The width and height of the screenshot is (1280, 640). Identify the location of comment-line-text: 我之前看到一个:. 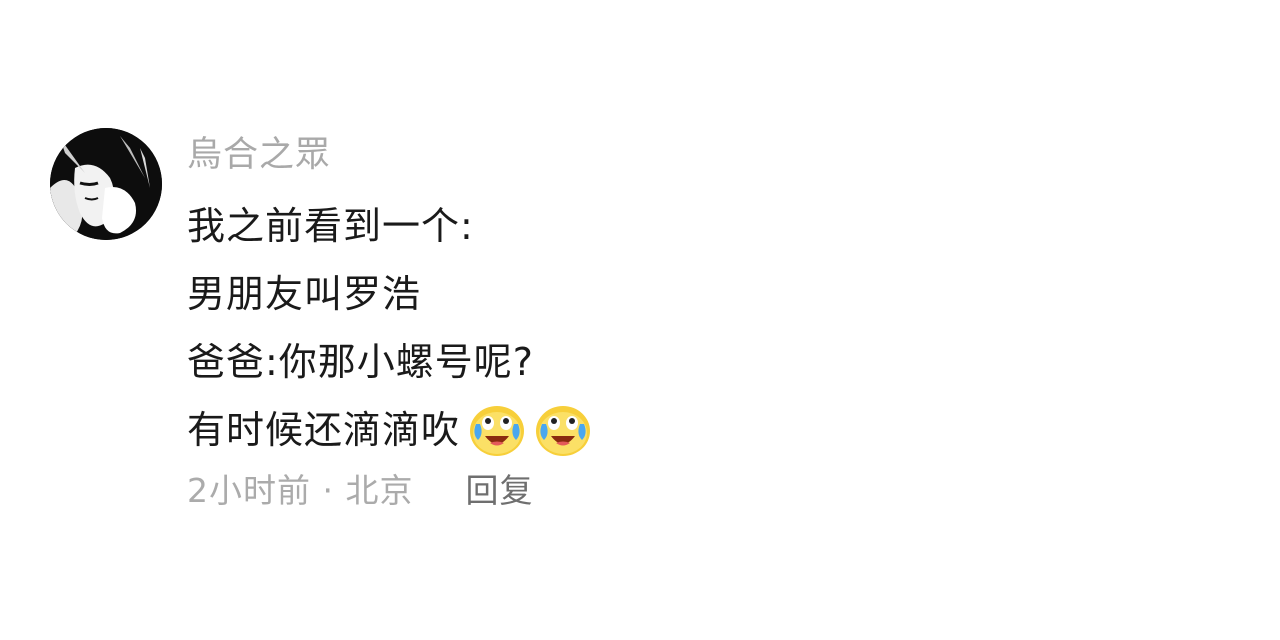
(330, 226).